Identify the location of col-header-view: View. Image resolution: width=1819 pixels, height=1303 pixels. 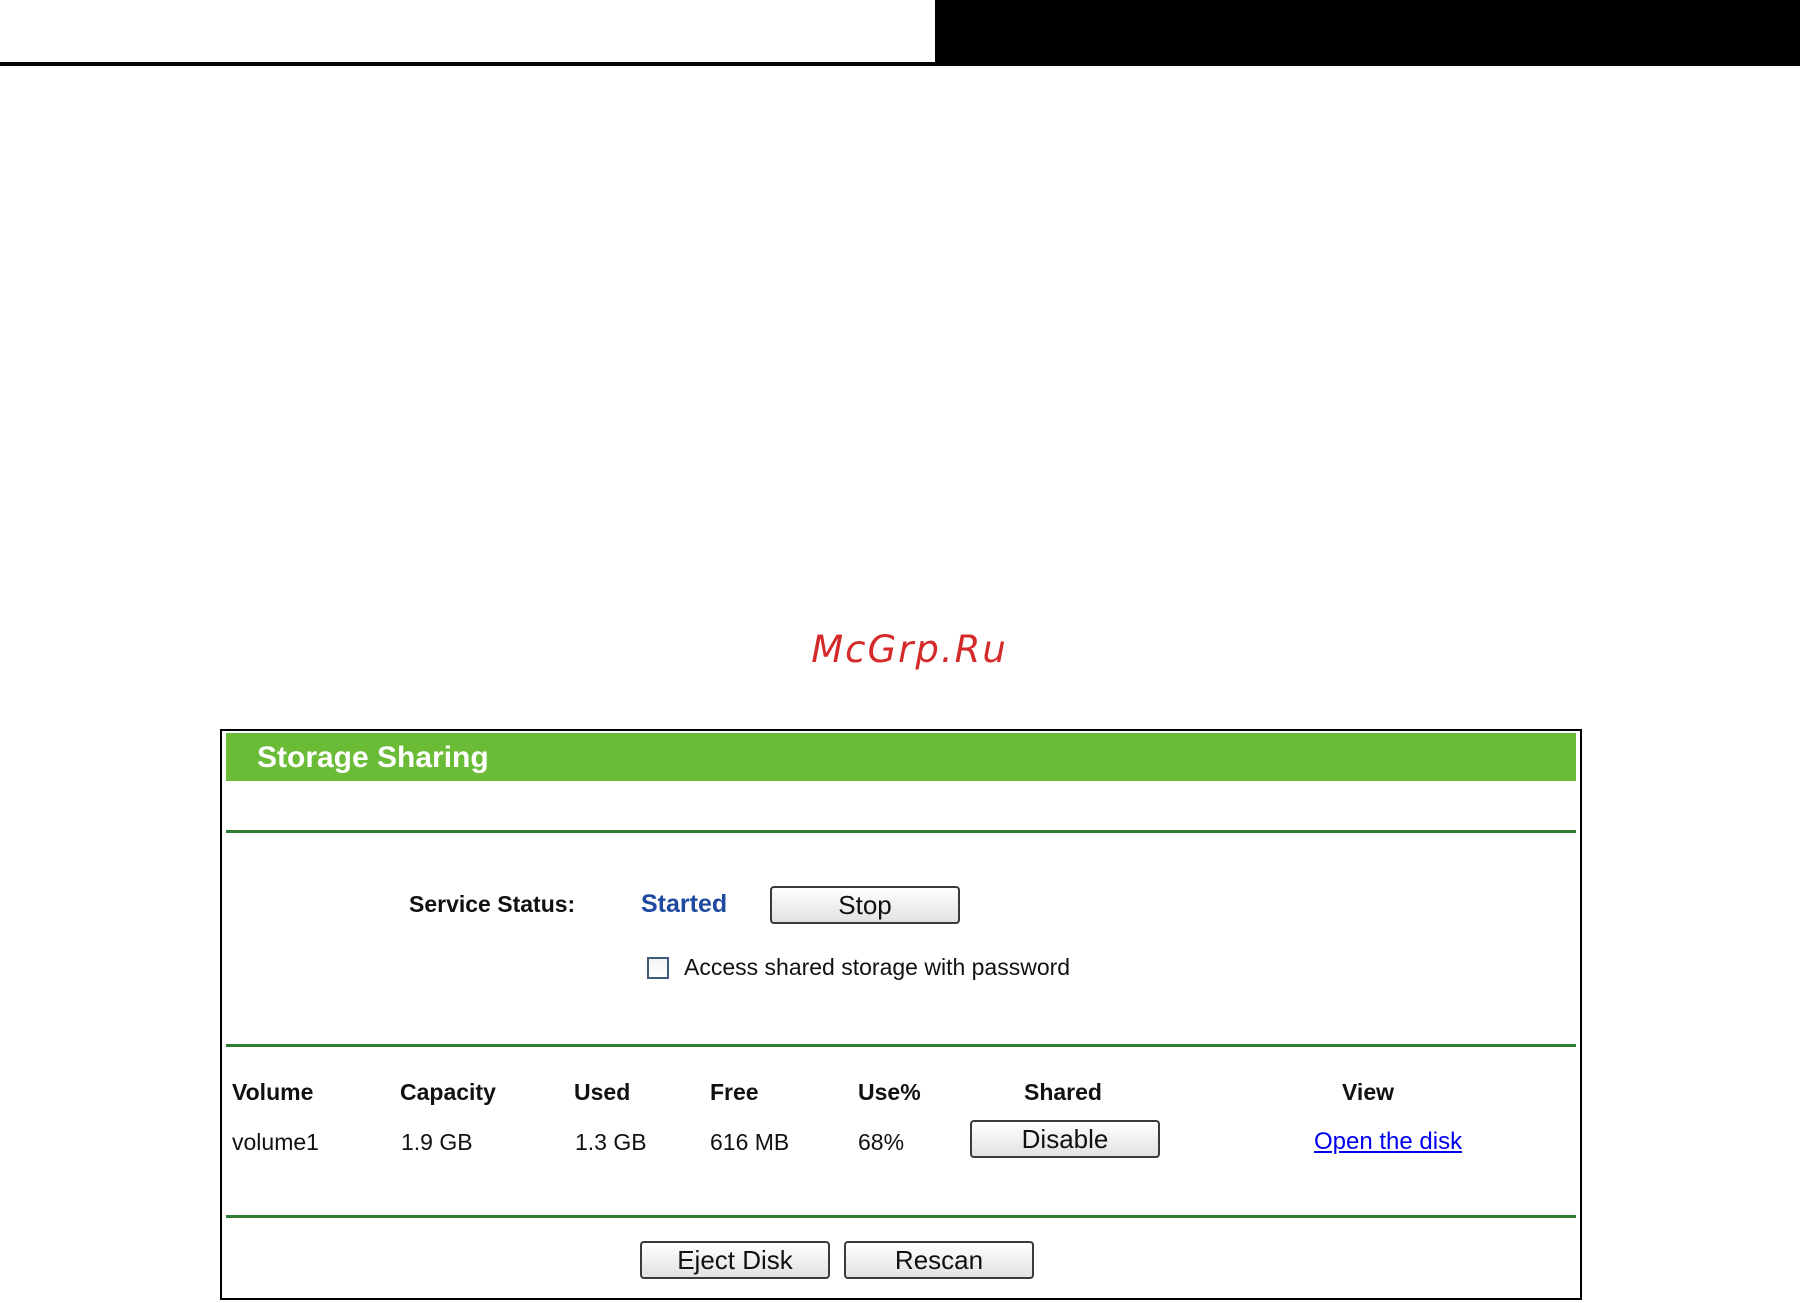
(1368, 1092).